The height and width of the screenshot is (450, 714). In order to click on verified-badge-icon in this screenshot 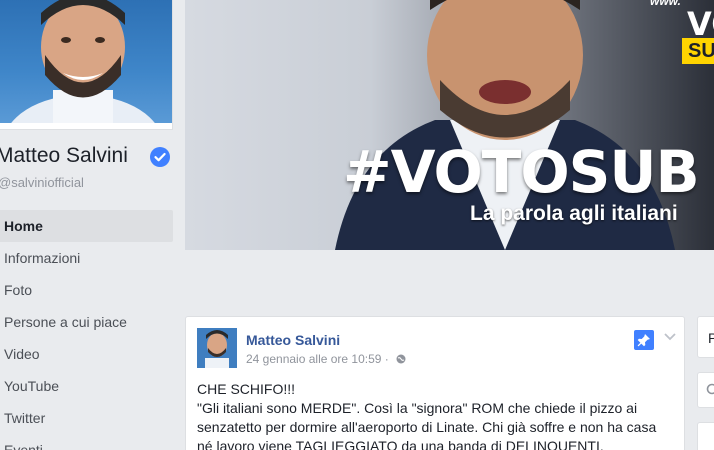, I will do `click(160, 157)`.